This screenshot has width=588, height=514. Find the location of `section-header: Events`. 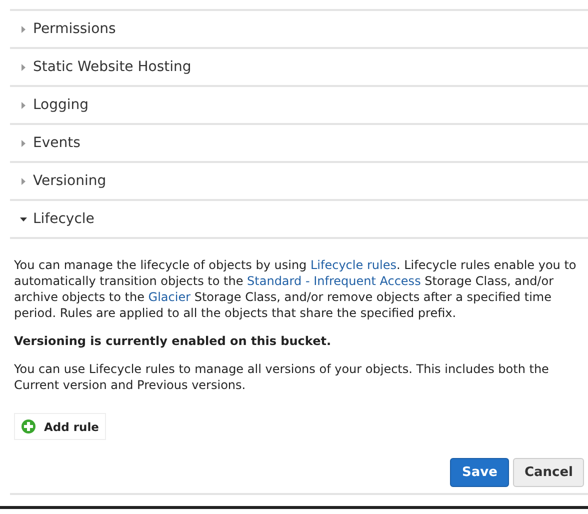

section-header: Events is located at coordinates (299, 143).